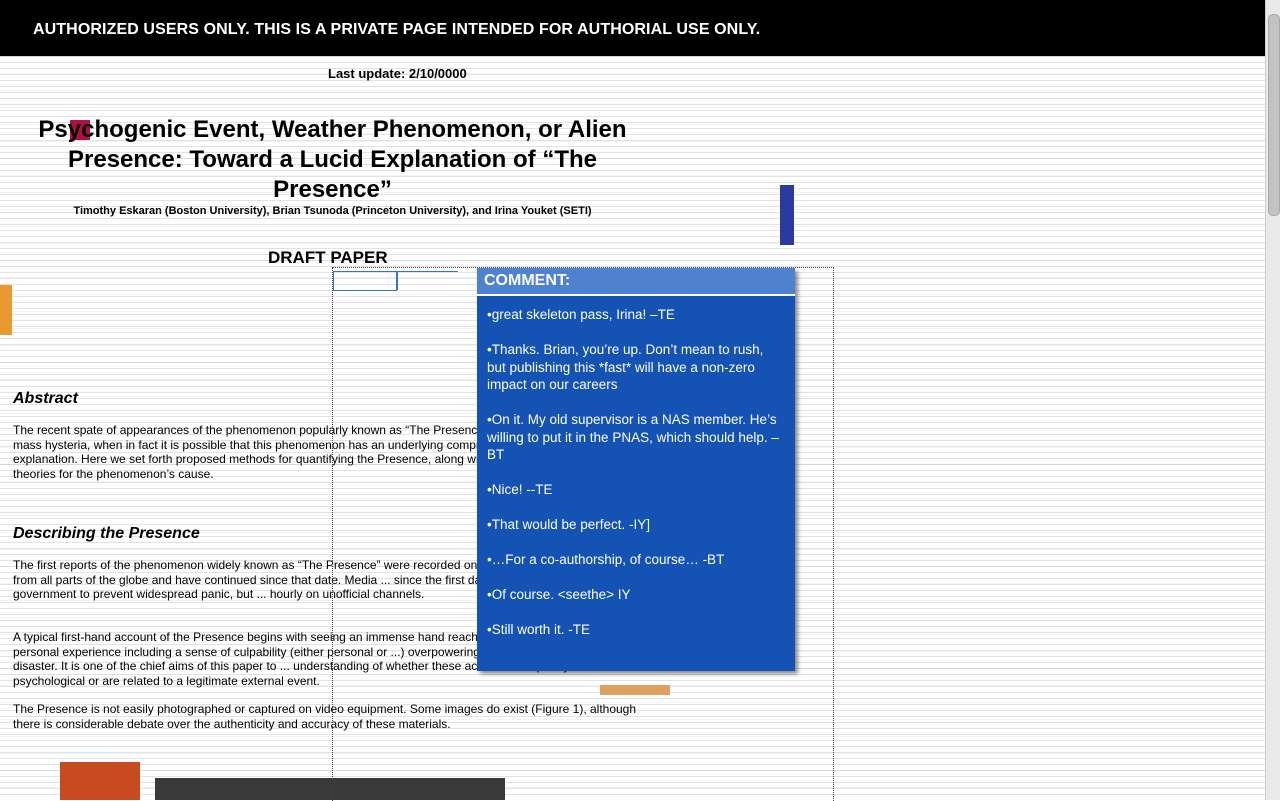  What do you see at coordinates (520, 489) in the screenshot?
I see `comment-line: •Nice! --TE` at bounding box center [520, 489].